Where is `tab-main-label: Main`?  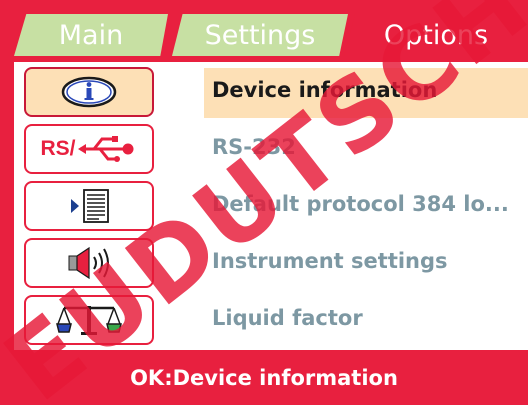
tab-main-label: Main is located at coordinates (91, 35).